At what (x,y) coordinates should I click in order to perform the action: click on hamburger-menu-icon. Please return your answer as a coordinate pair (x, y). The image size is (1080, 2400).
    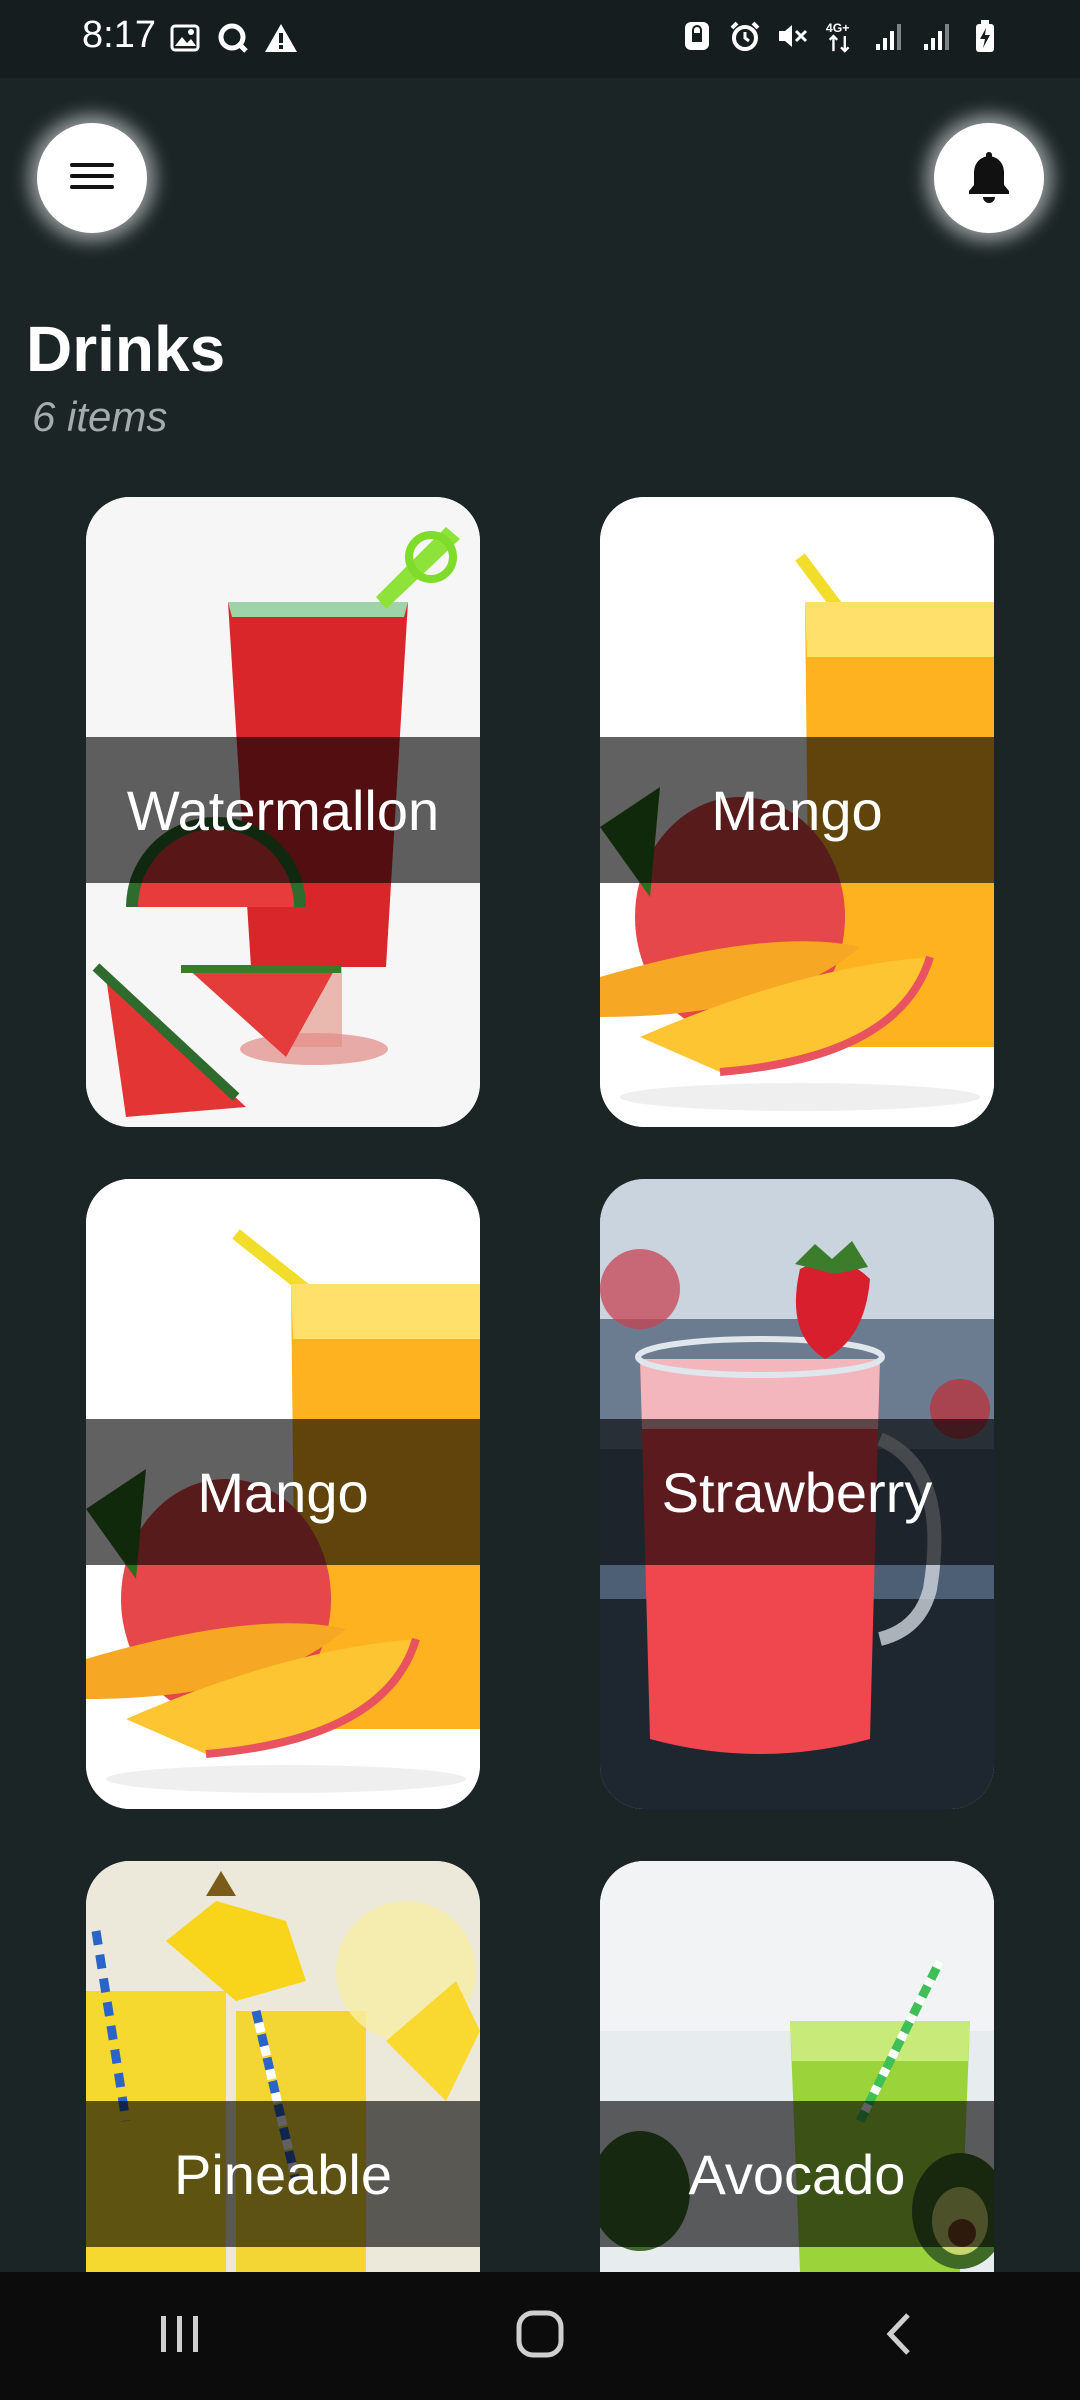
    Looking at the image, I should click on (92, 178).